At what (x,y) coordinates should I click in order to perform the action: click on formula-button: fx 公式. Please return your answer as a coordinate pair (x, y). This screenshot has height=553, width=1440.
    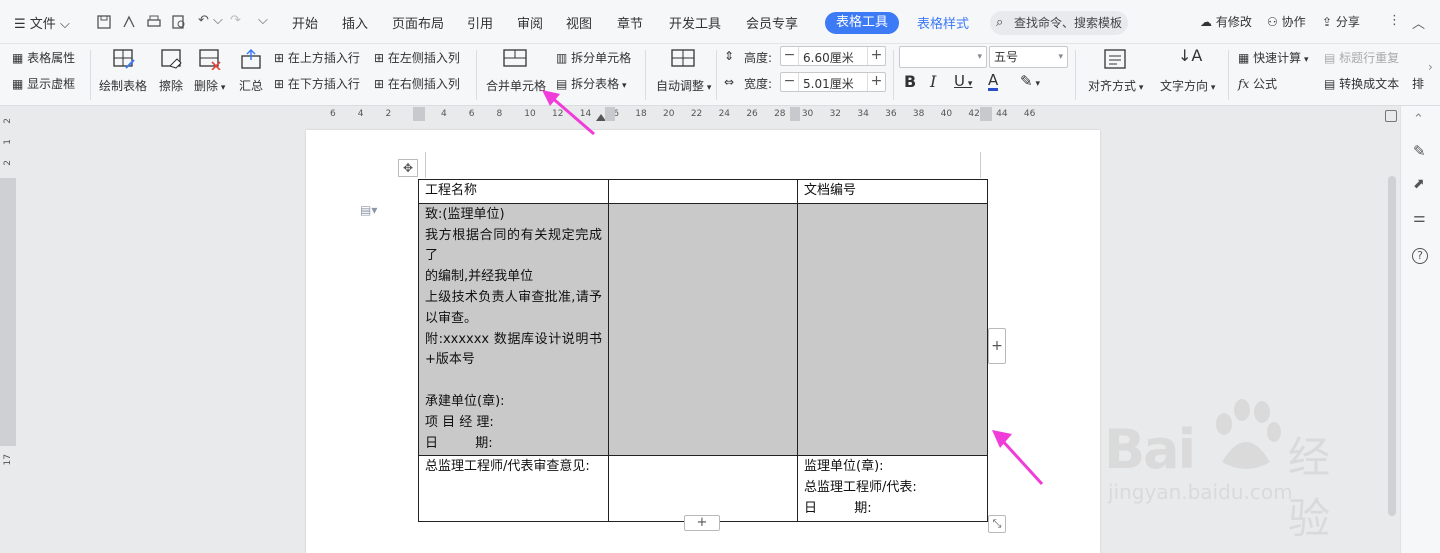
    Looking at the image, I should click on (1257, 83).